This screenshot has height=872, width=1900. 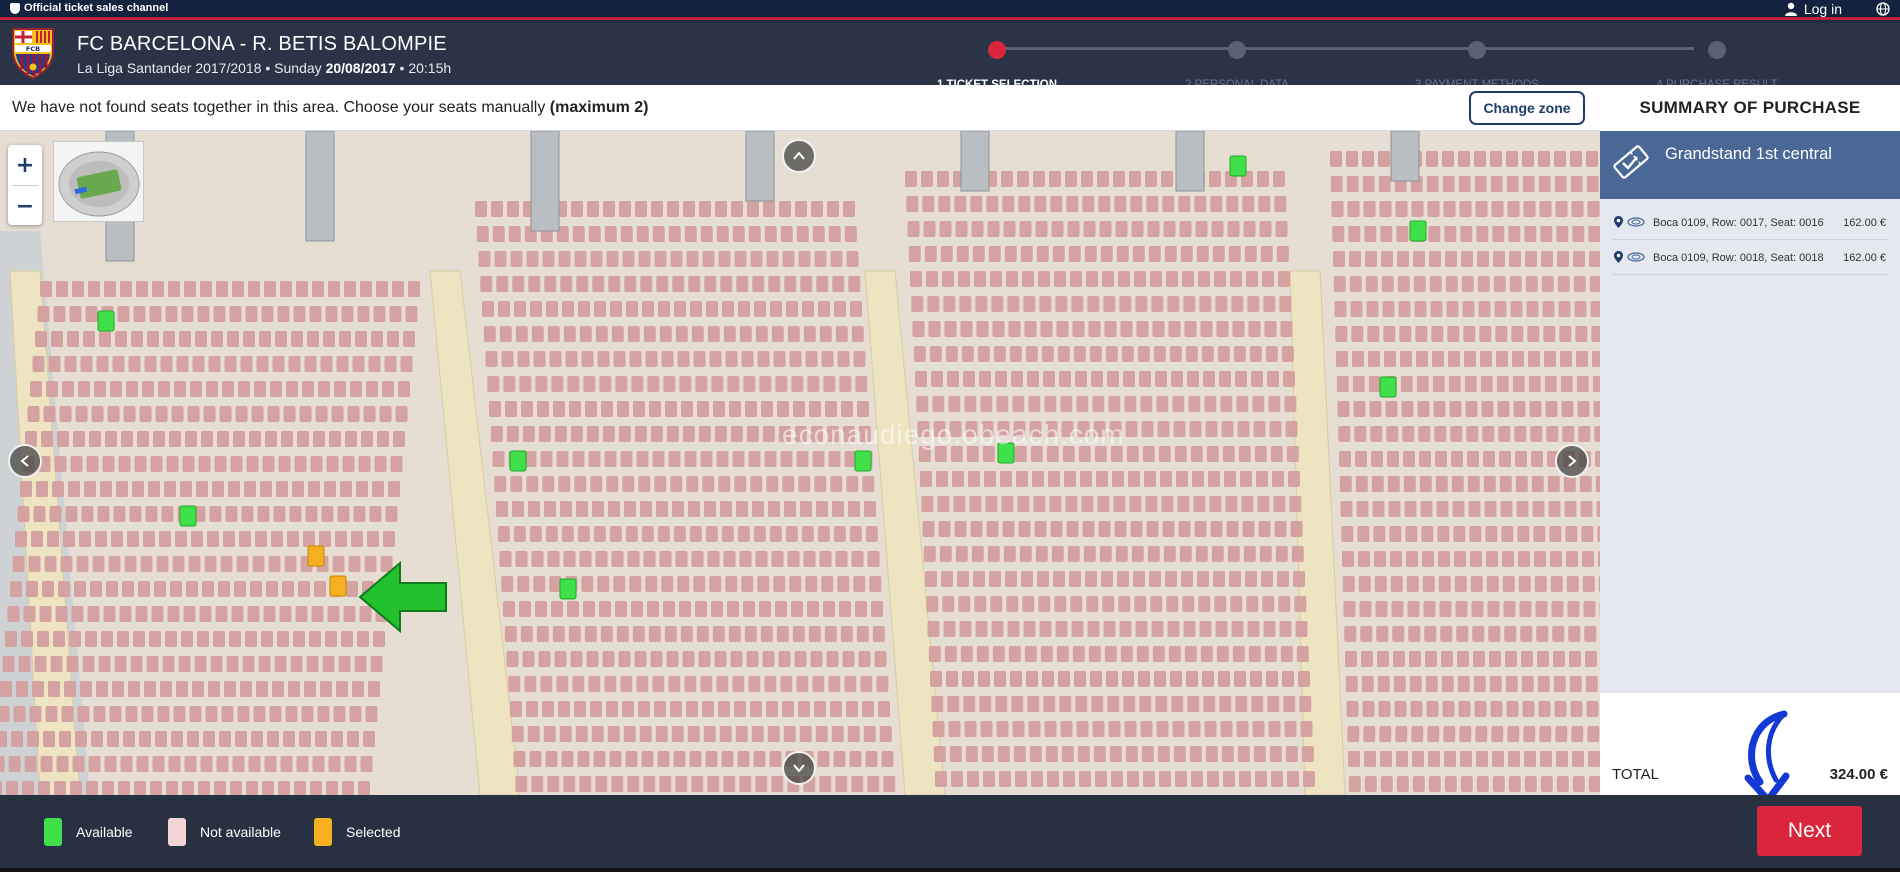 I want to click on selected-zone: Grandstand 1st central, so click(x=1750, y=165).